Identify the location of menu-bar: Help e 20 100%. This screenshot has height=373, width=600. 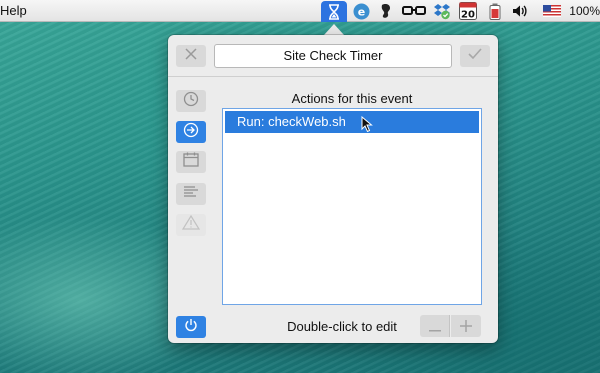
(300, 11).